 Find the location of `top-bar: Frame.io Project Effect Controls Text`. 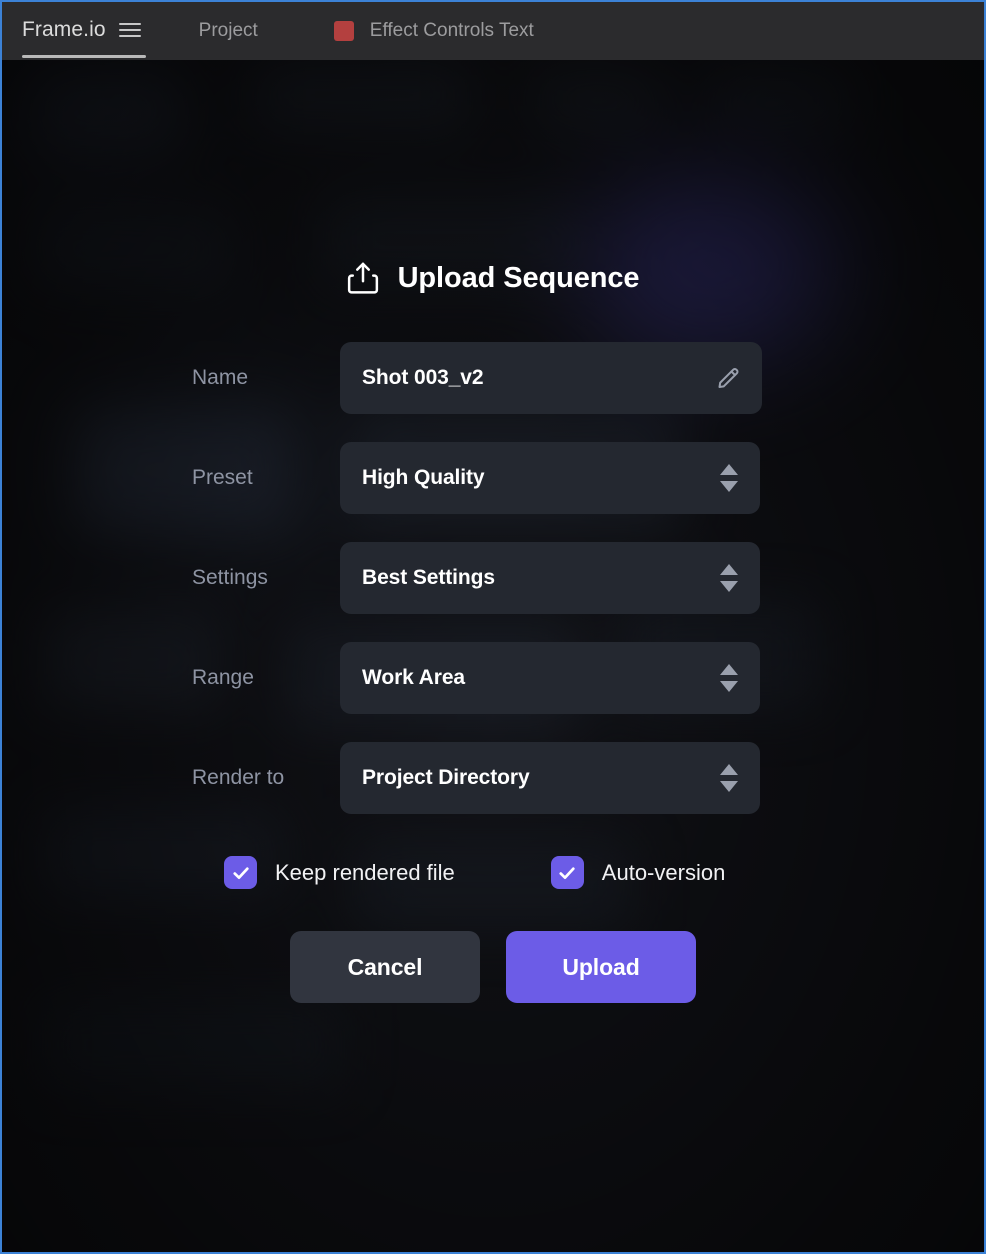

top-bar: Frame.io Project Effect Controls Text is located at coordinates (493, 31).